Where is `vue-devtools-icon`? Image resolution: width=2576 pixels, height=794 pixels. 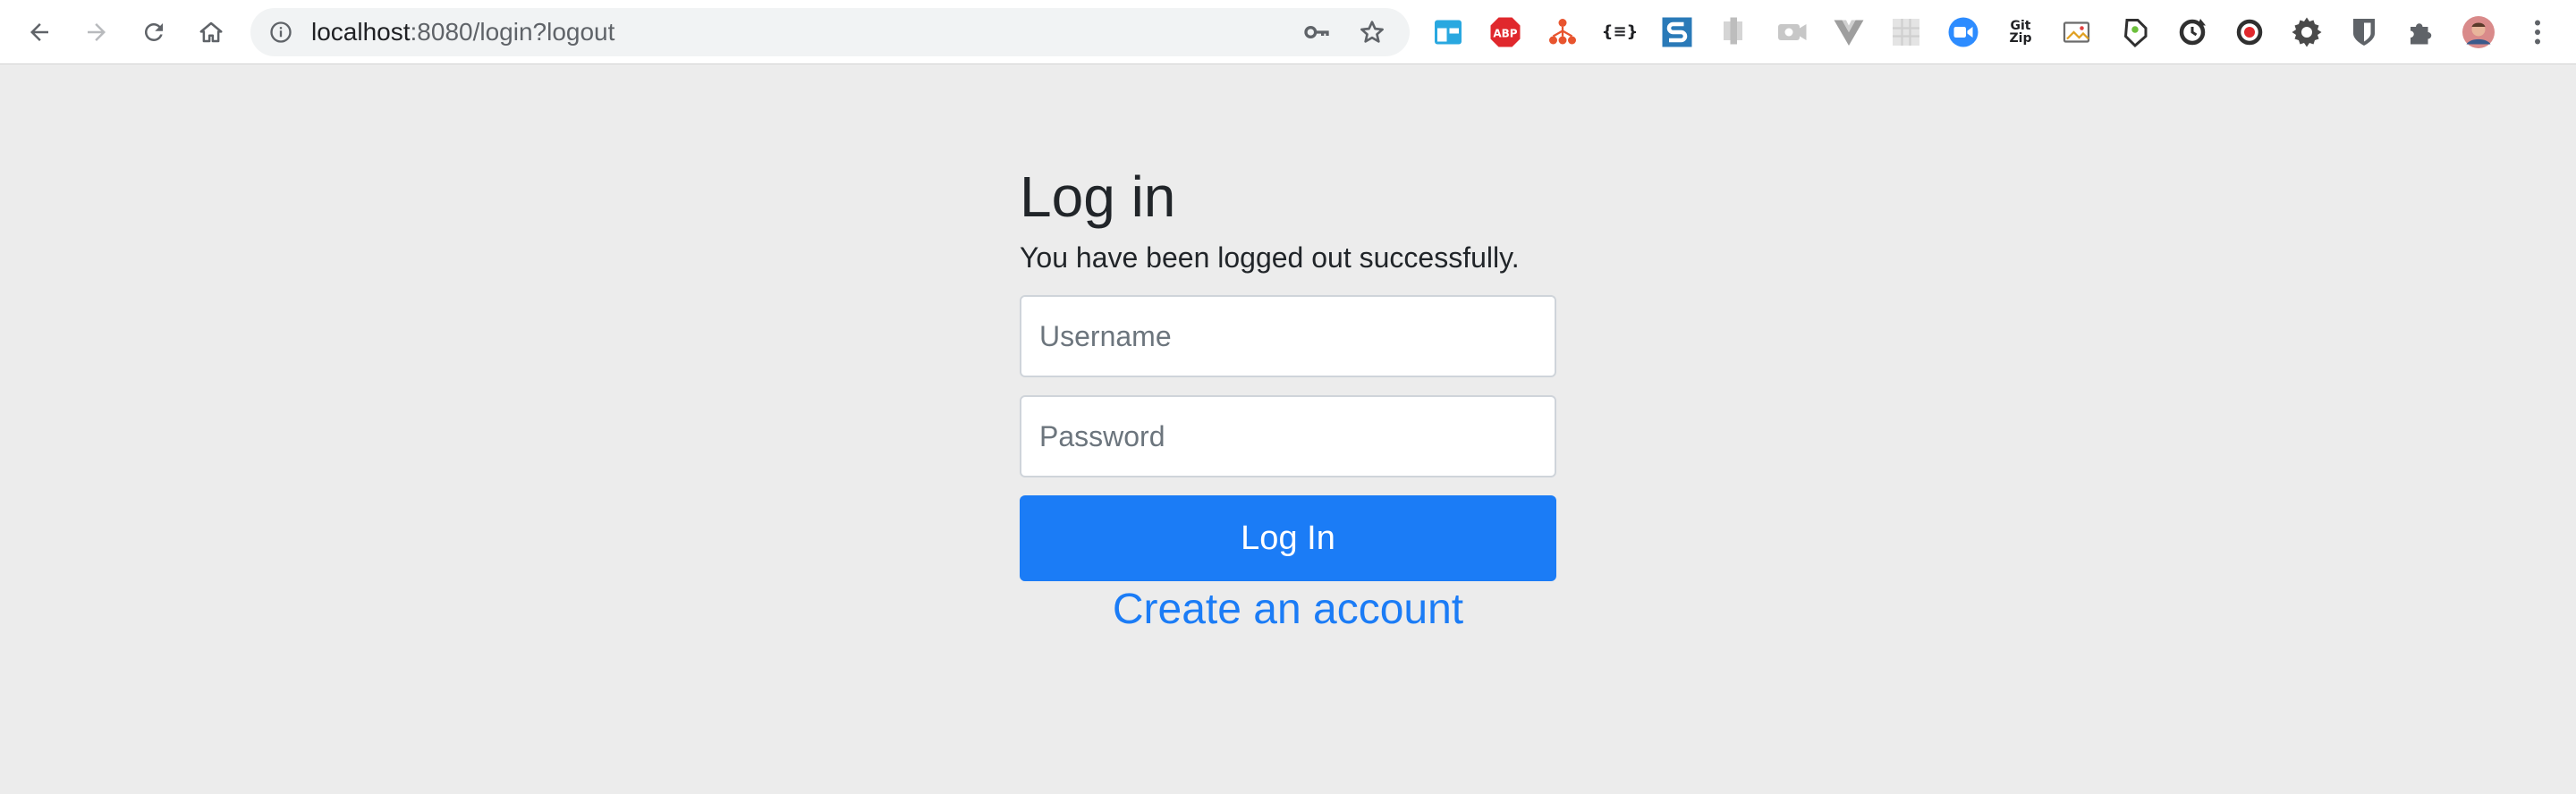 vue-devtools-icon is located at coordinates (1849, 32).